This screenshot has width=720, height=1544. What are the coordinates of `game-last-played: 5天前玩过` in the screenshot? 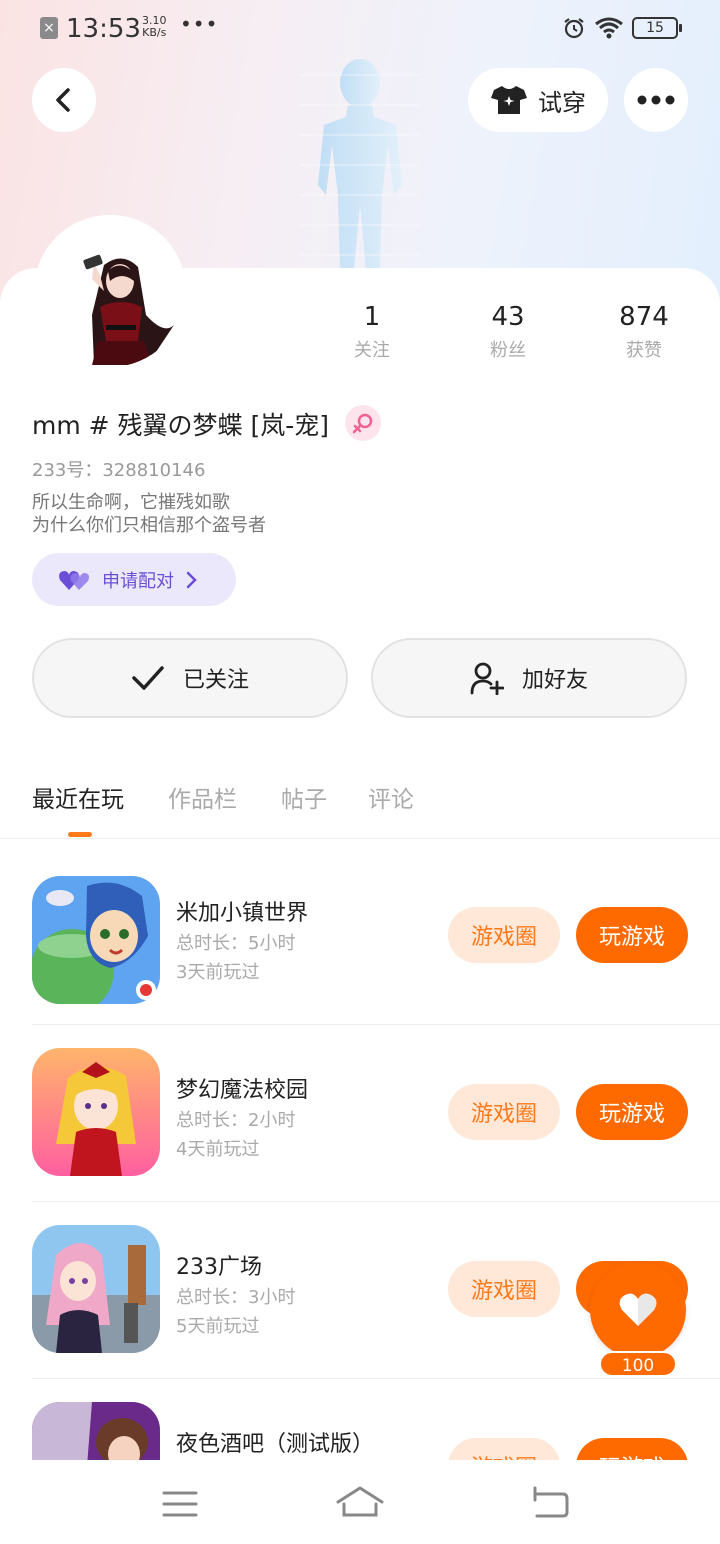 It's located at (218, 1326).